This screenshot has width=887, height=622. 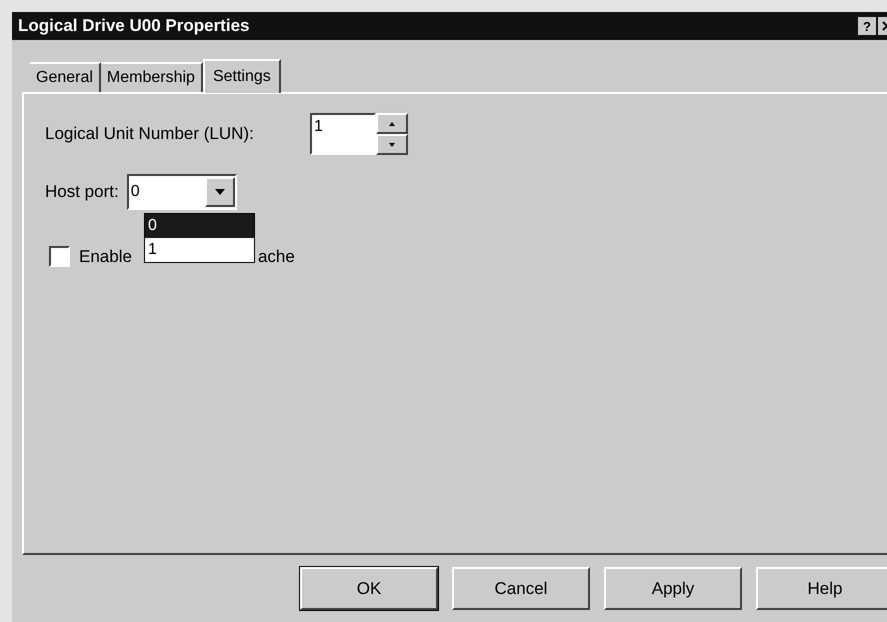 What do you see at coordinates (150, 134) in the screenshot?
I see `lun-label: Logical Unit Number (LUN):` at bounding box center [150, 134].